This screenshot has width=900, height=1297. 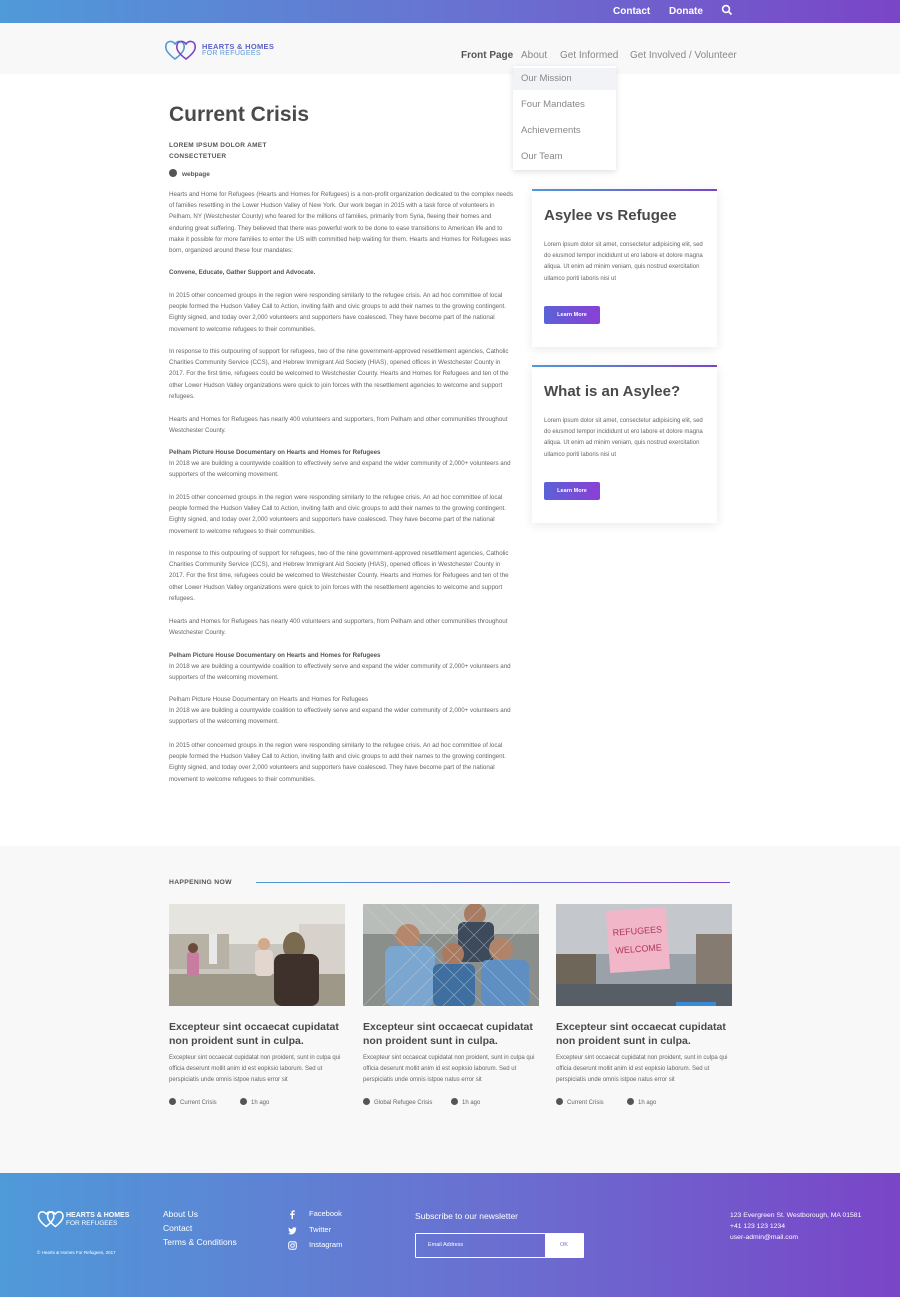 I want to click on news-image: REFUGEES WELCOME, so click(x=644, y=955).